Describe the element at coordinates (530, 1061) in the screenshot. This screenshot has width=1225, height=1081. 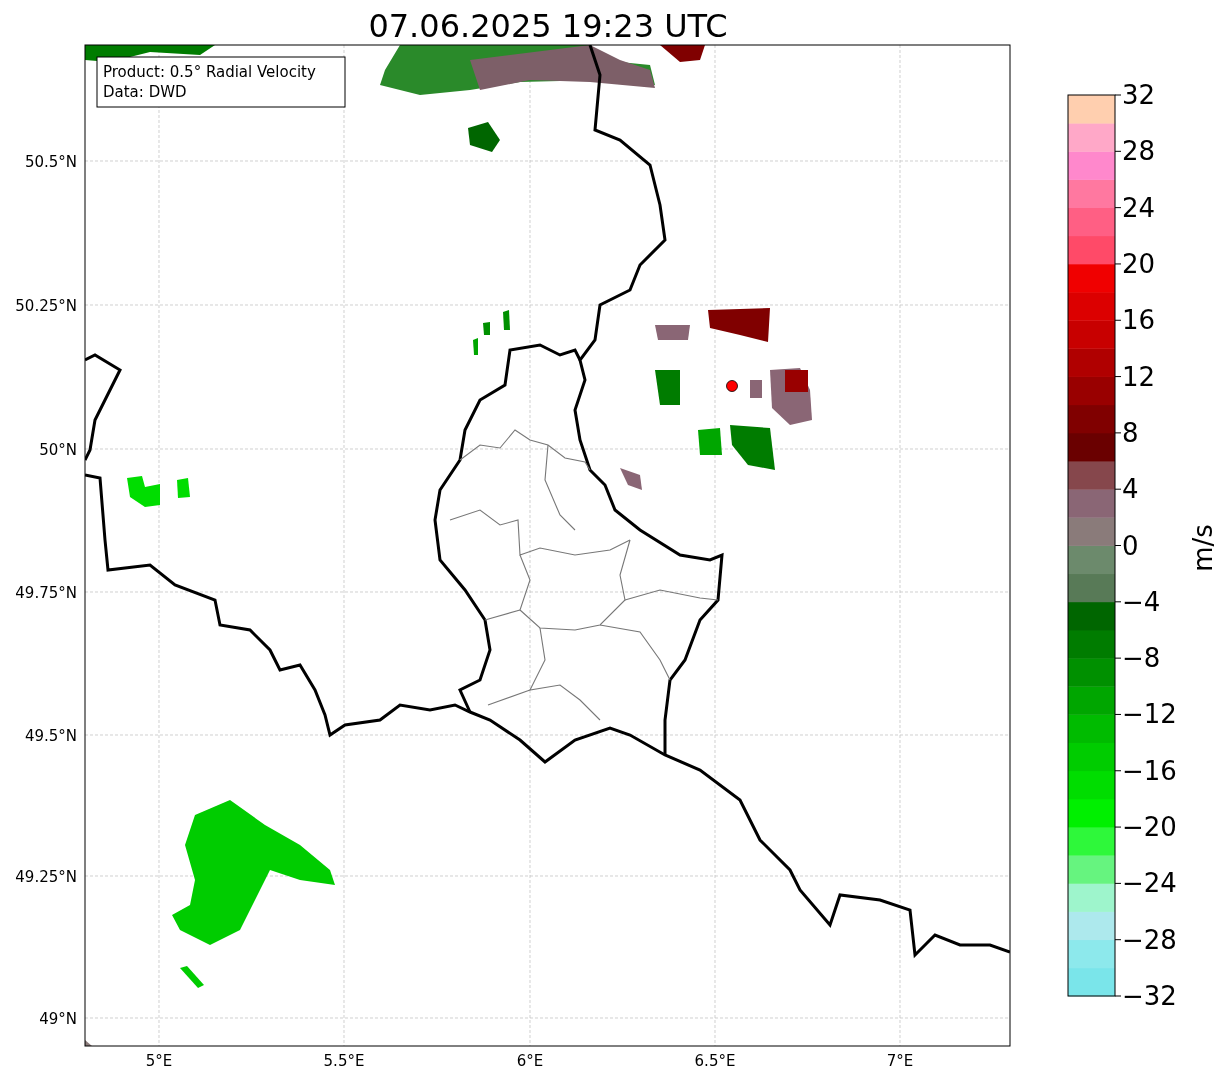
I see `longitude-label: 6°E` at that location.